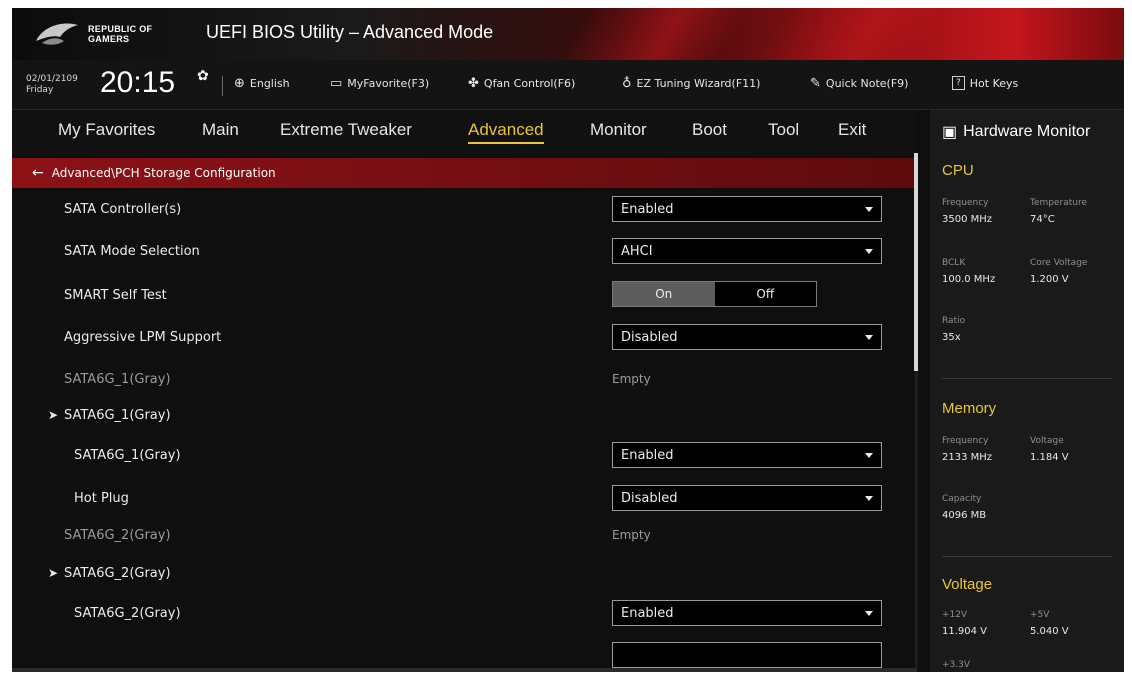  Describe the element at coordinates (954, 321) in the screenshot. I see `ratio-label: Ratio` at that location.